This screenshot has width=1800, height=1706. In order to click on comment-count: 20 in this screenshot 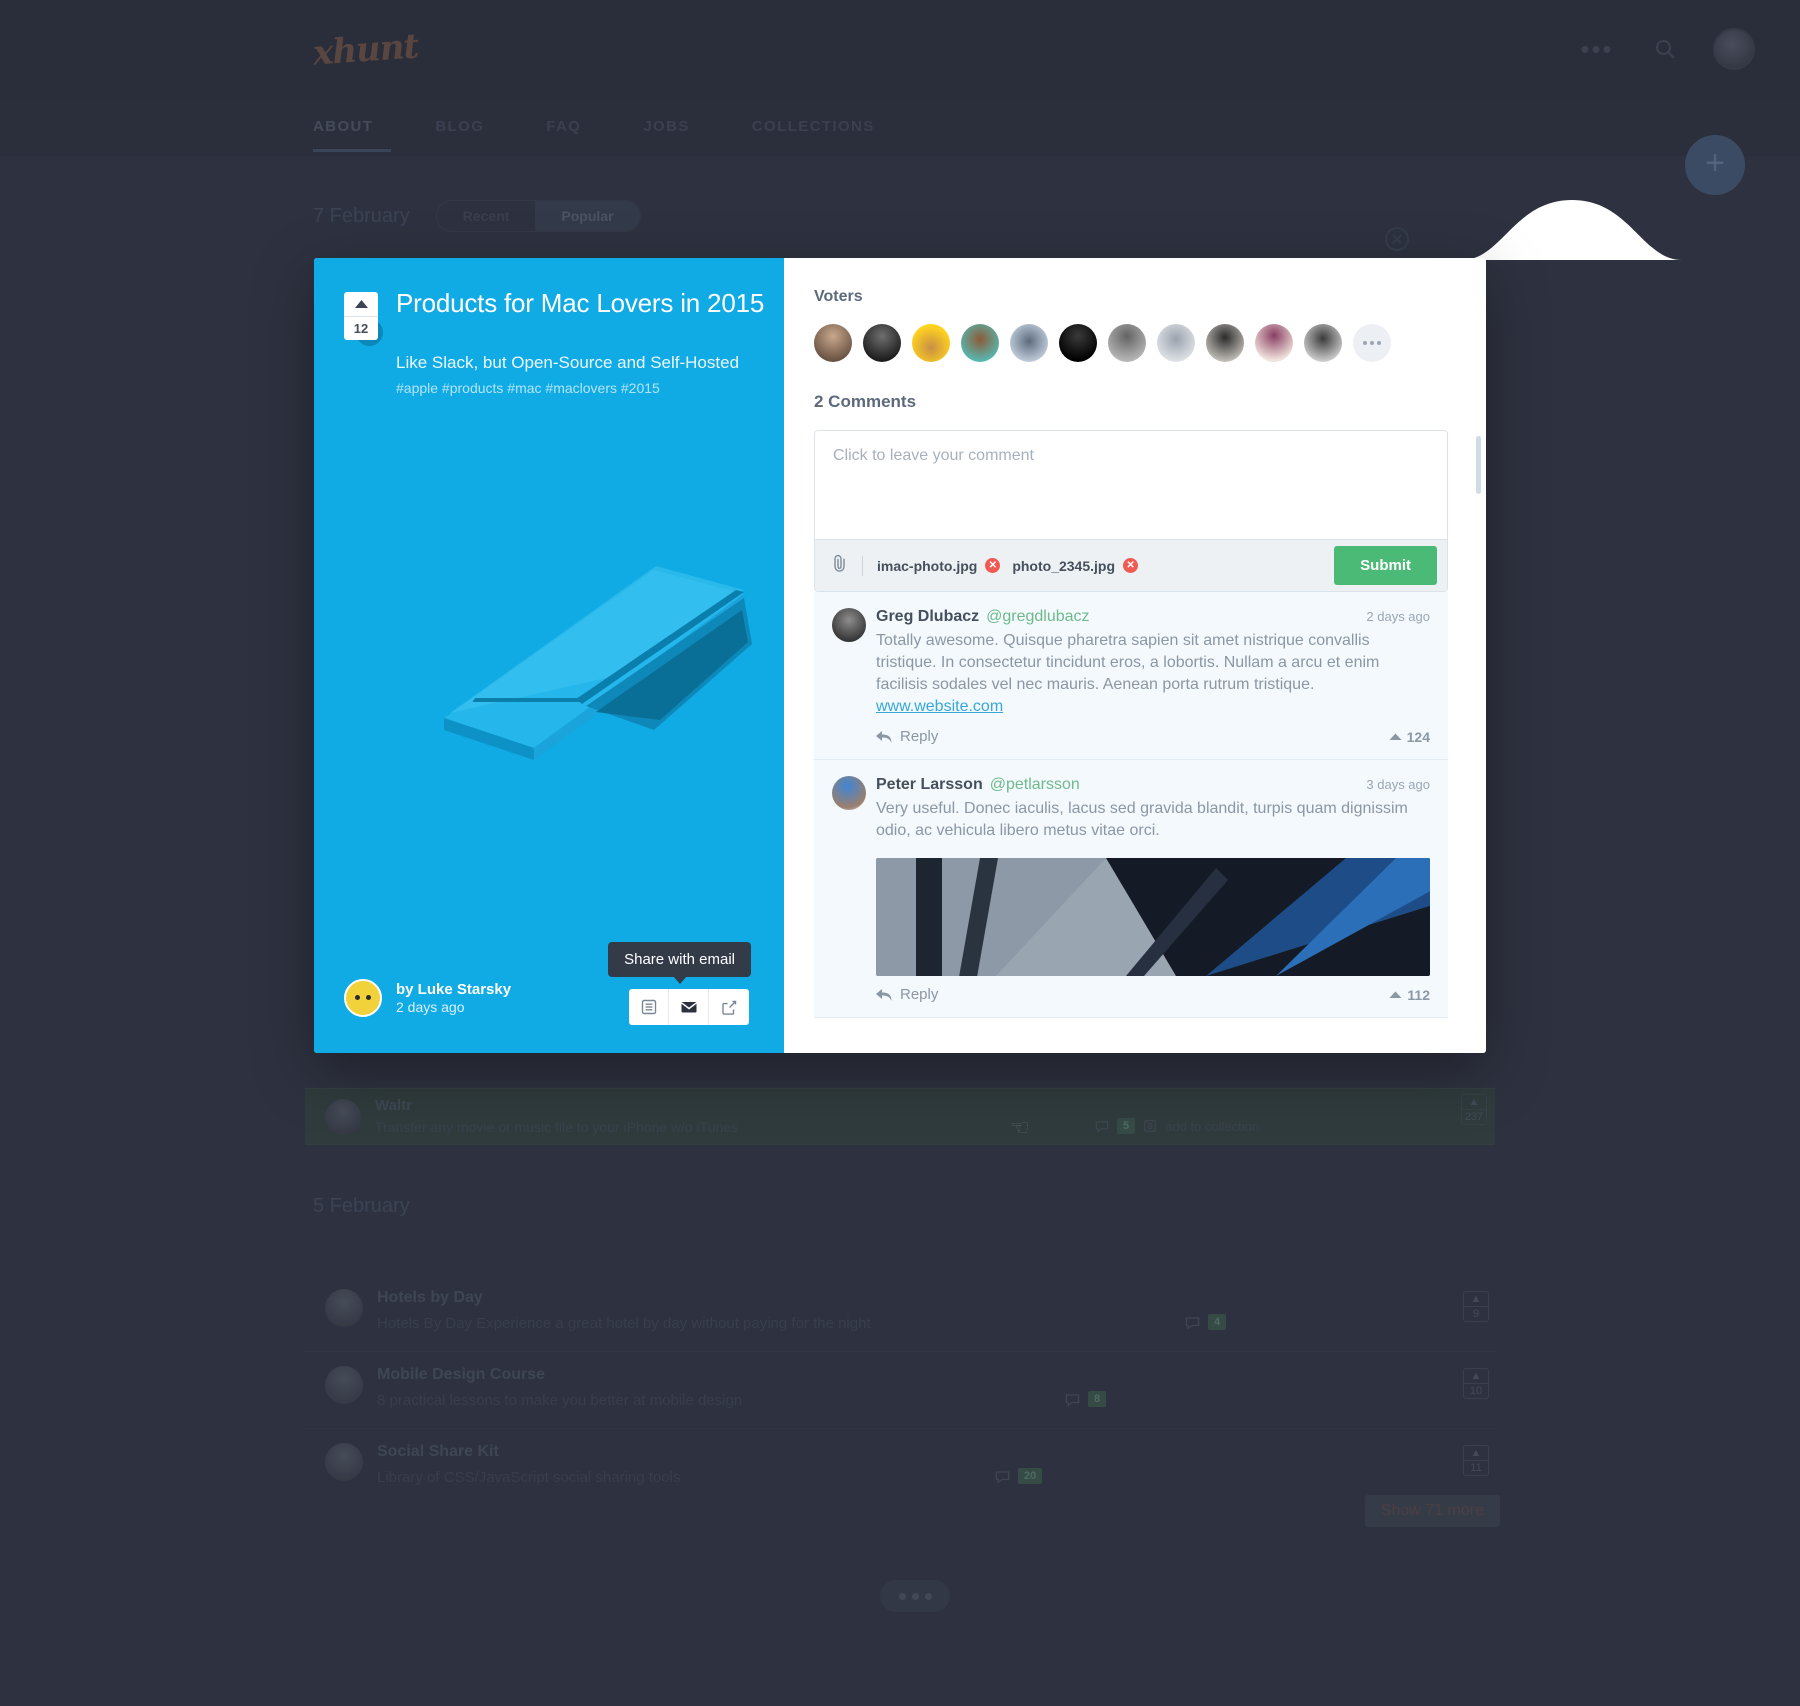, I will do `click(1030, 1476)`.